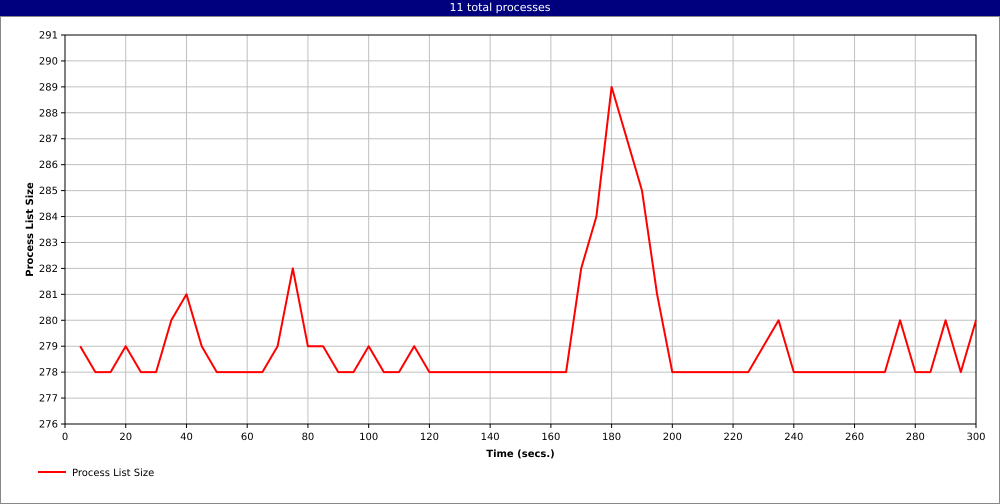 This screenshot has height=504, width=1000. Describe the element at coordinates (48, 295) in the screenshot. I see `axis-label: 281` at that location.